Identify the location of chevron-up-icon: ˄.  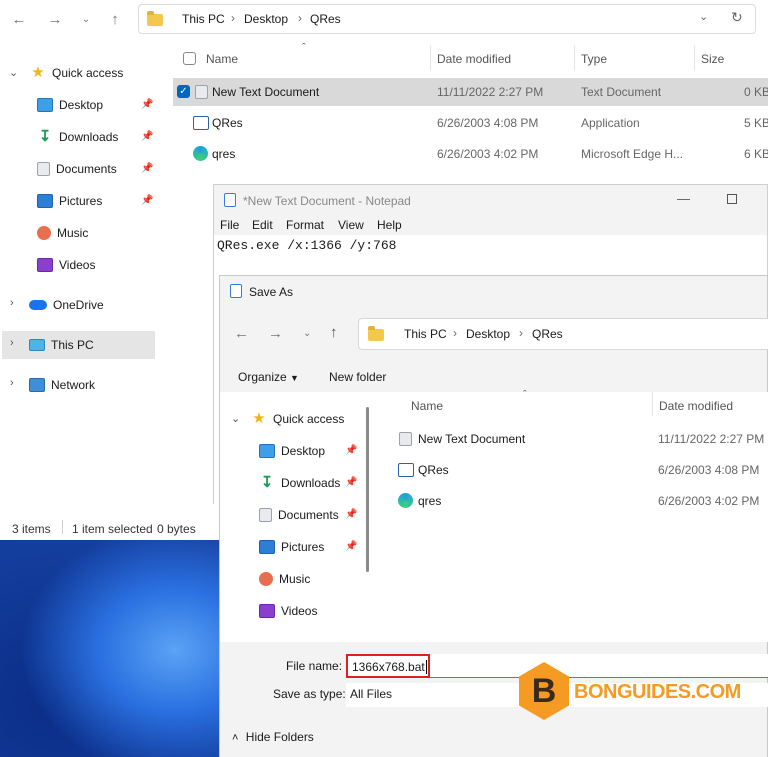
(235, 738).